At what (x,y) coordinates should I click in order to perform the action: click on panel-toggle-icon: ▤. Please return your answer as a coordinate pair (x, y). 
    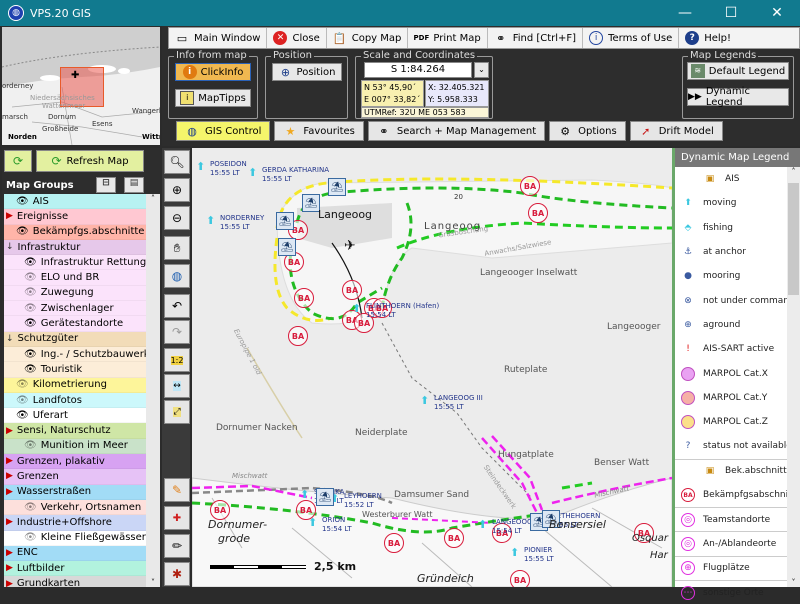
    Looking at the image, I should click on (134, 185).